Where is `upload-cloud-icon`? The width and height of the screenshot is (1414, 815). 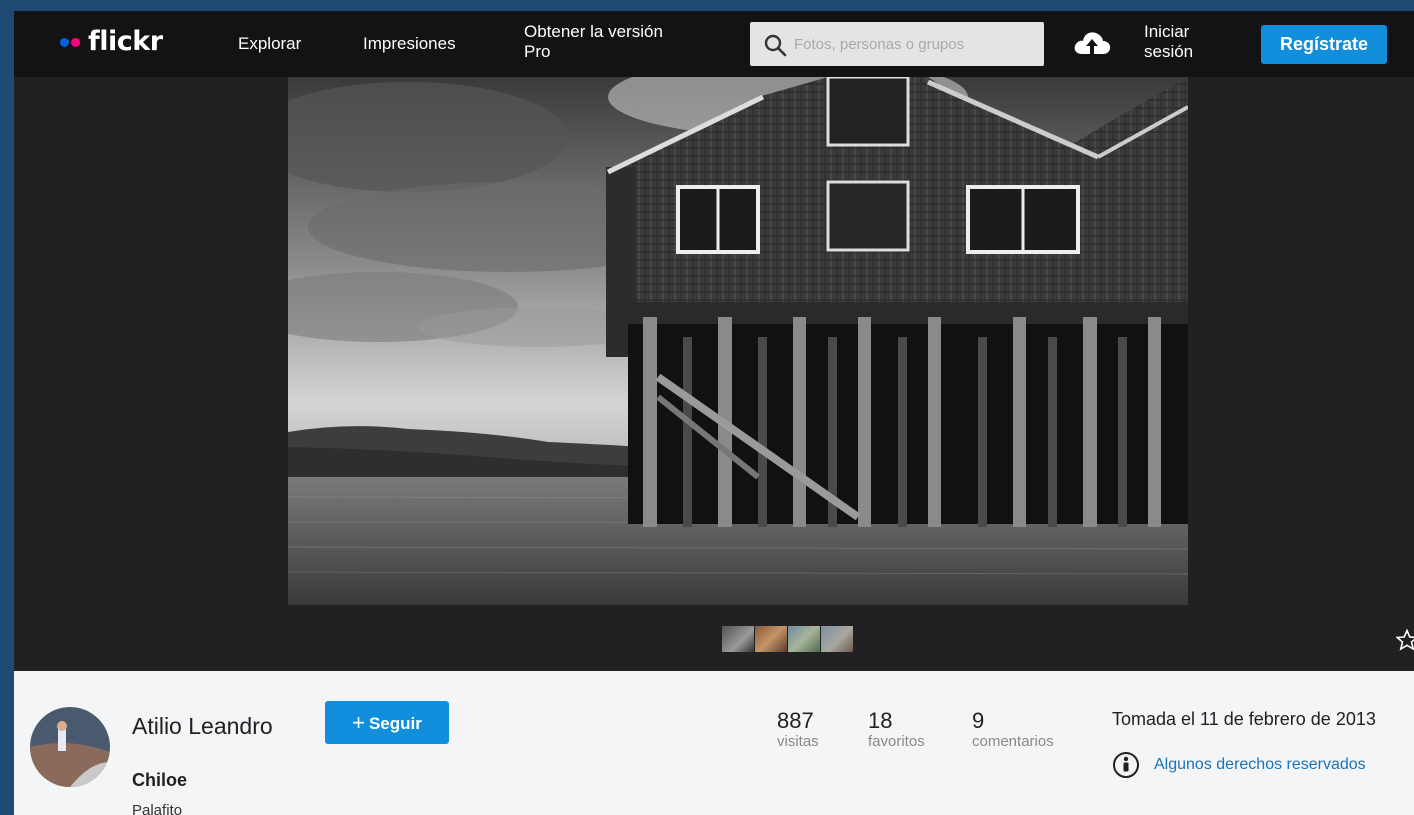 upload-cloud-icon is located at coordinates (1092, 43).